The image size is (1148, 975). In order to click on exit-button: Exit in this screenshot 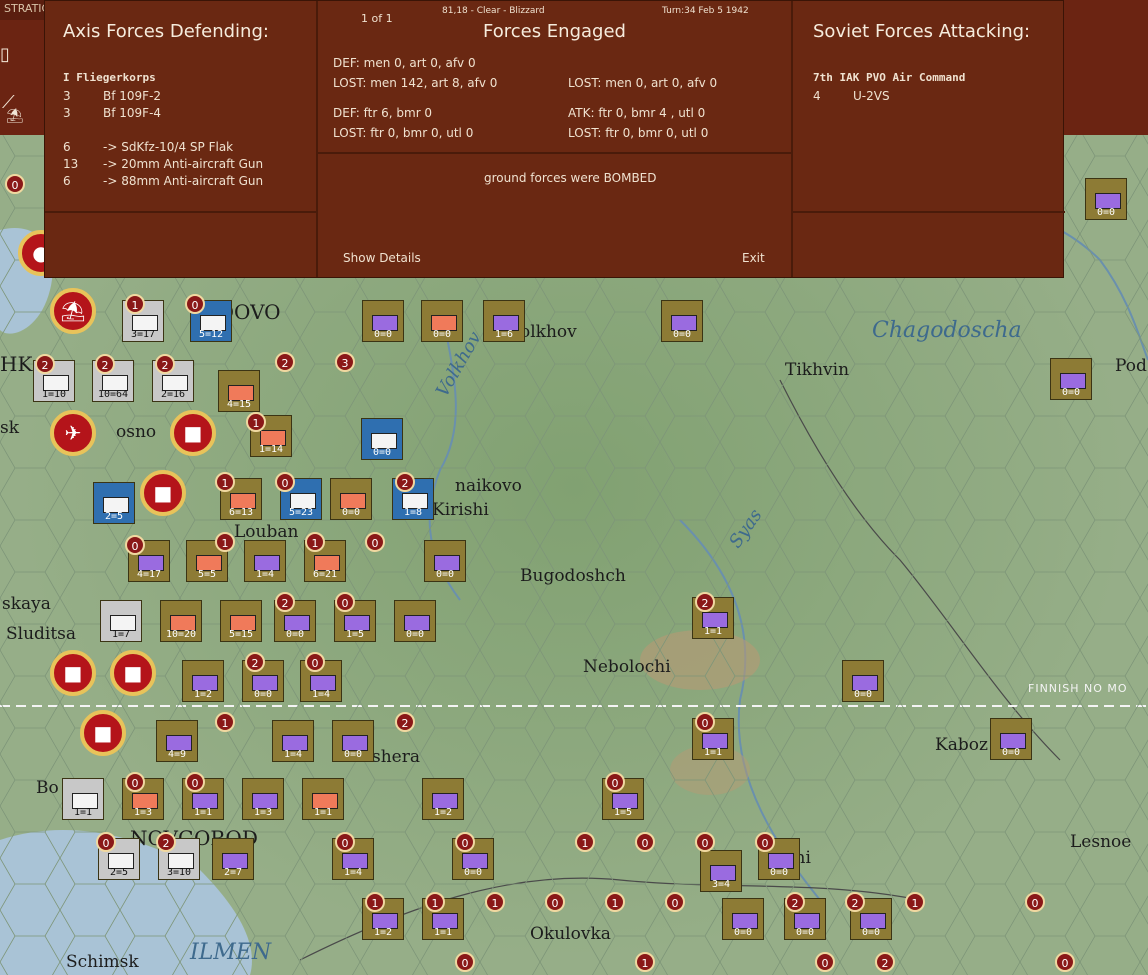, I will do `click(753, 258)`.